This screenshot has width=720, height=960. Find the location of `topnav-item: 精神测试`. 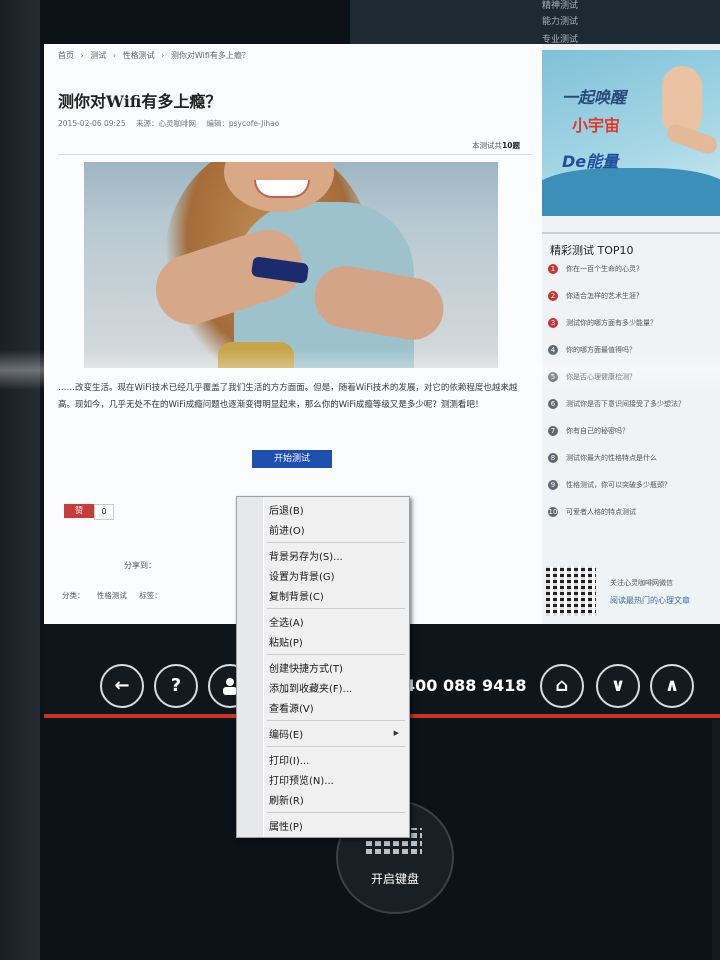

topnav-item: 精神测试 is located at coordinates (560, 5).